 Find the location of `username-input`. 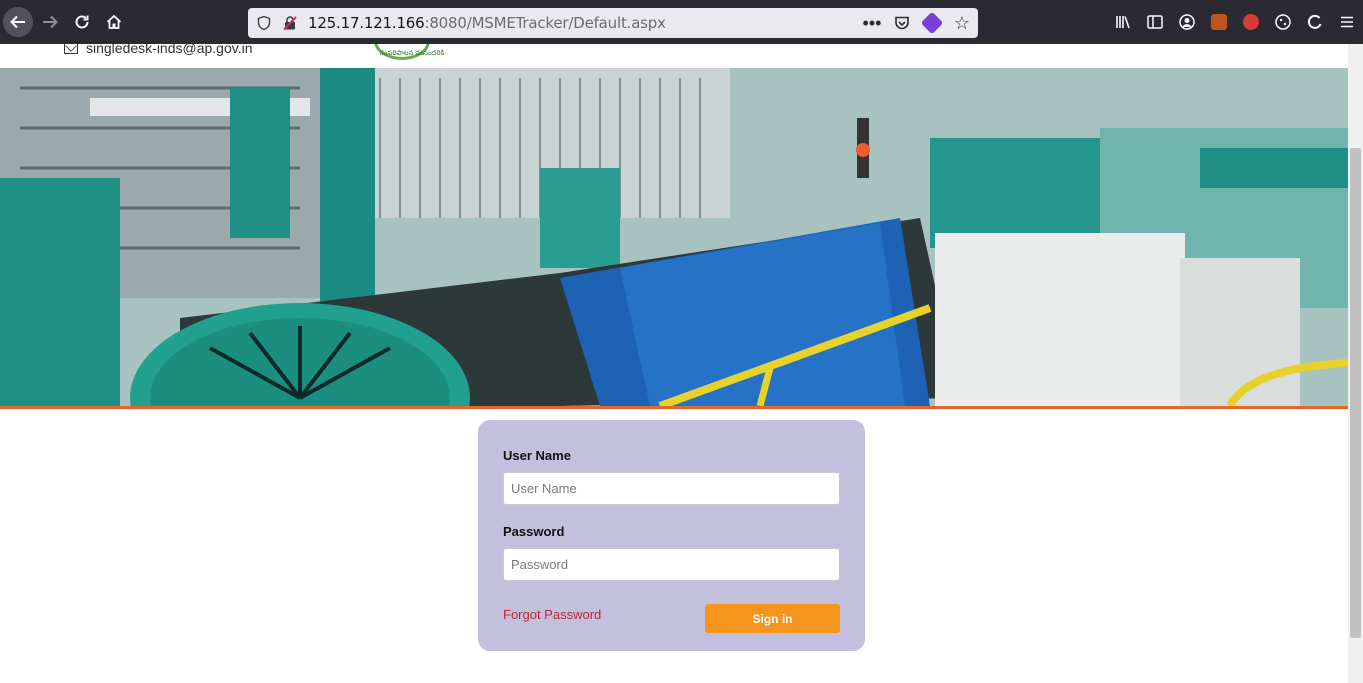

username-input is located at coordinates (671, 488).